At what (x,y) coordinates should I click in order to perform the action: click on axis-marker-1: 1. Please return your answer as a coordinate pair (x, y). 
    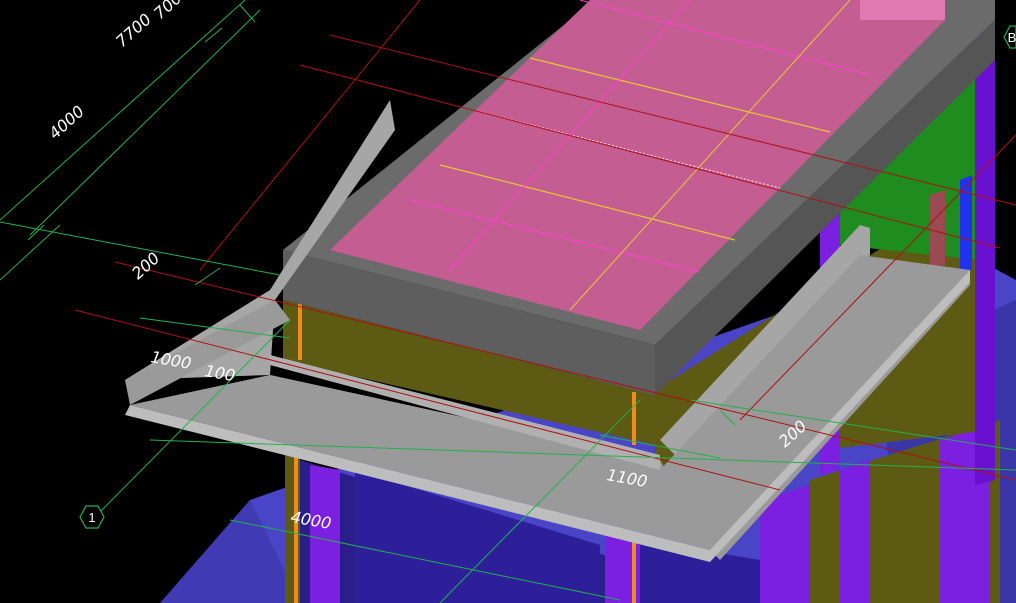
    Looking at the image, I should click on (92, 517).